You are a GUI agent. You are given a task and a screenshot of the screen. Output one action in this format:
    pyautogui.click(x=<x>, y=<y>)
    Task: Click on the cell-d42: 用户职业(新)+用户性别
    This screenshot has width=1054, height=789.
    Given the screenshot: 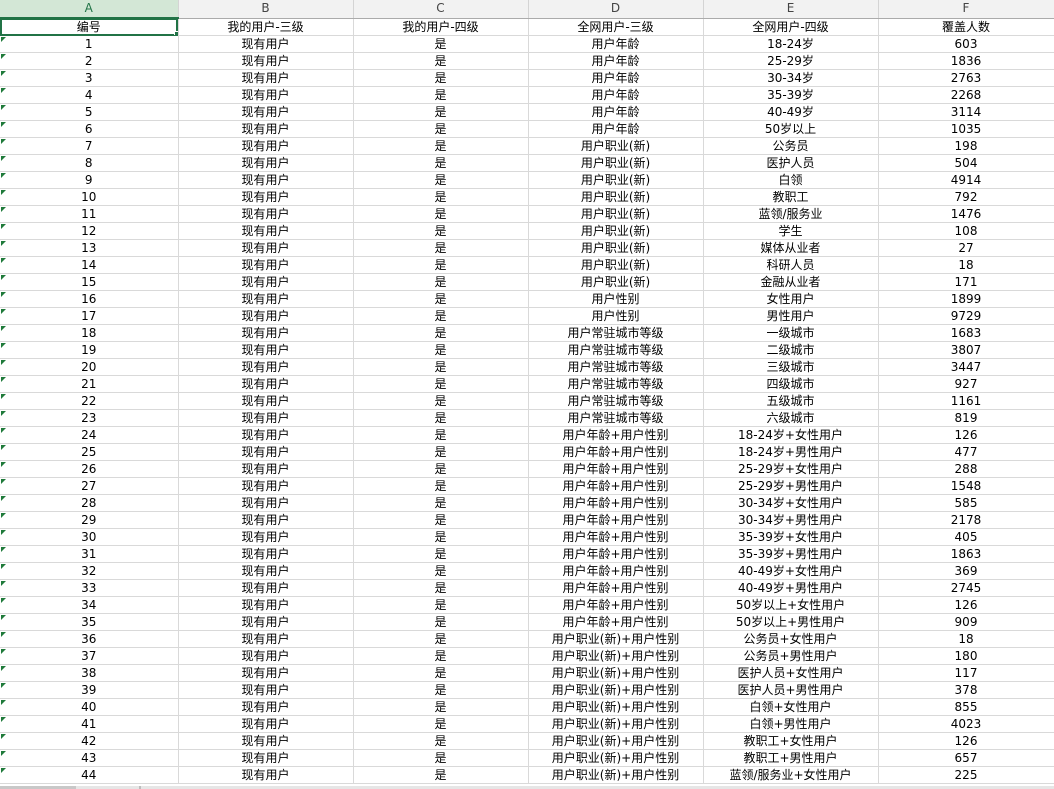 What is the action you would take?
    pyautogui.click(x=616, y=724)
    